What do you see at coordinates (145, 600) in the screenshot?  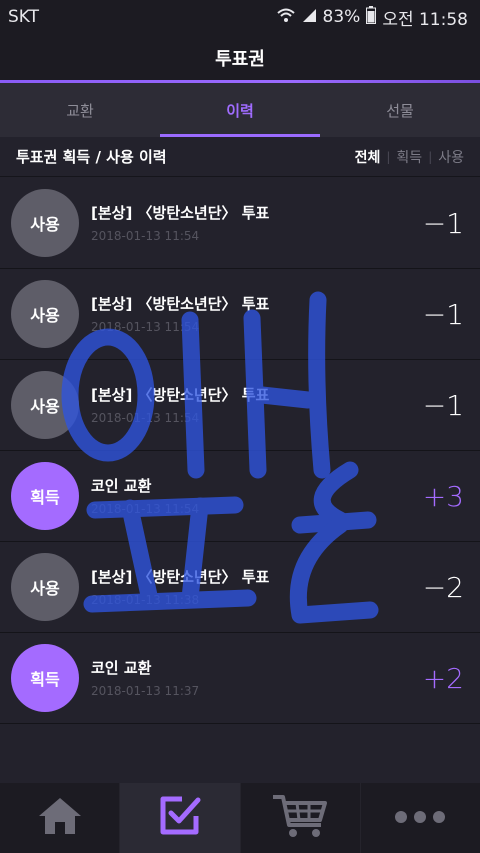 I see `row-timestamp: 2018-01-13 11:38` at bounding box center [145, 600].